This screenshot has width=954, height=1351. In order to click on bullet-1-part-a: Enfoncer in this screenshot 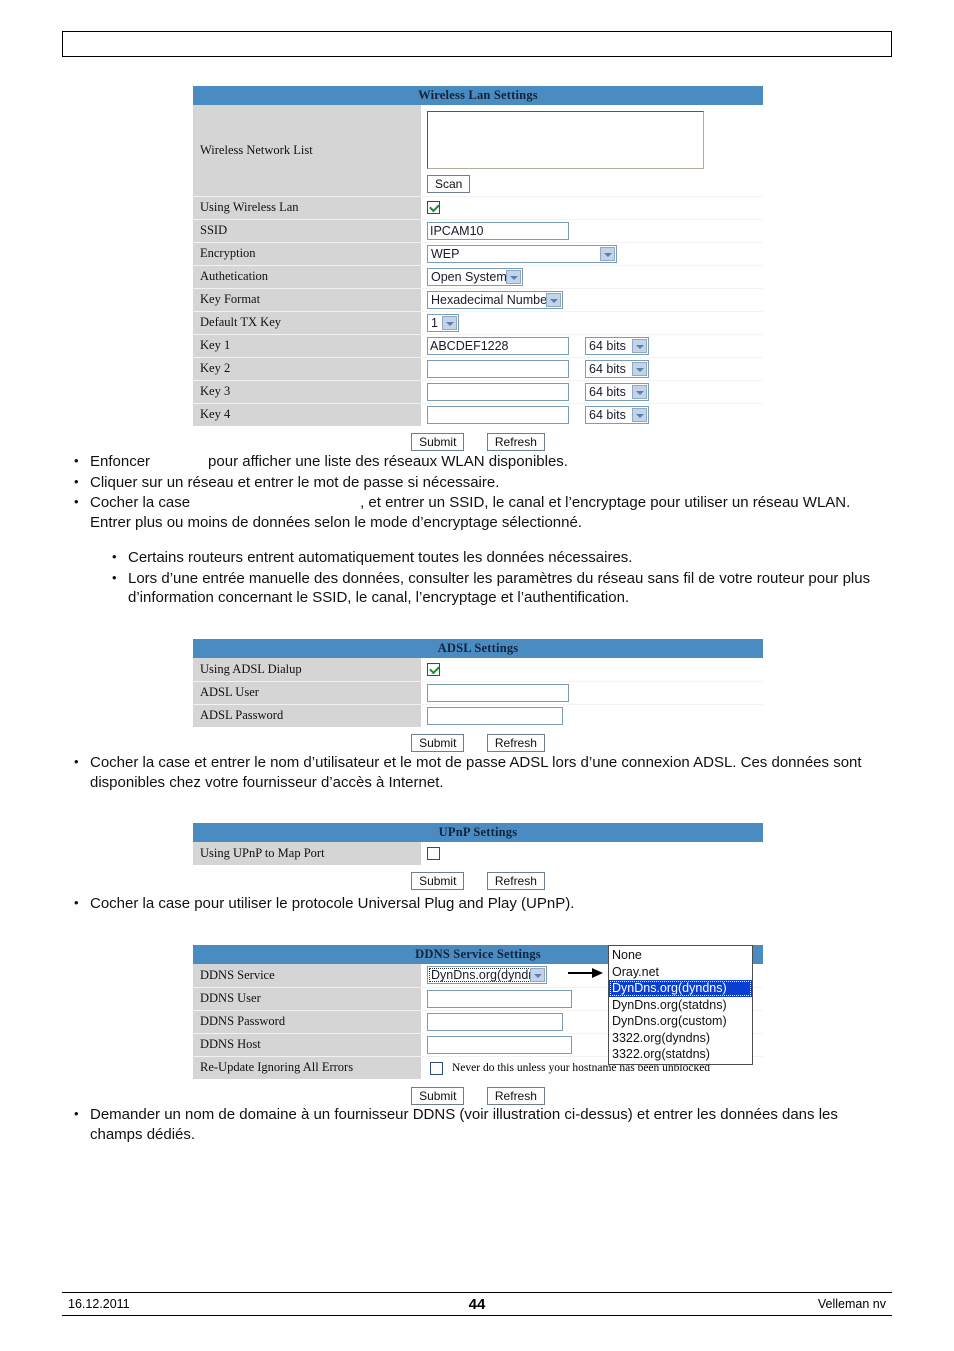, I will do `click(120, 461)`.